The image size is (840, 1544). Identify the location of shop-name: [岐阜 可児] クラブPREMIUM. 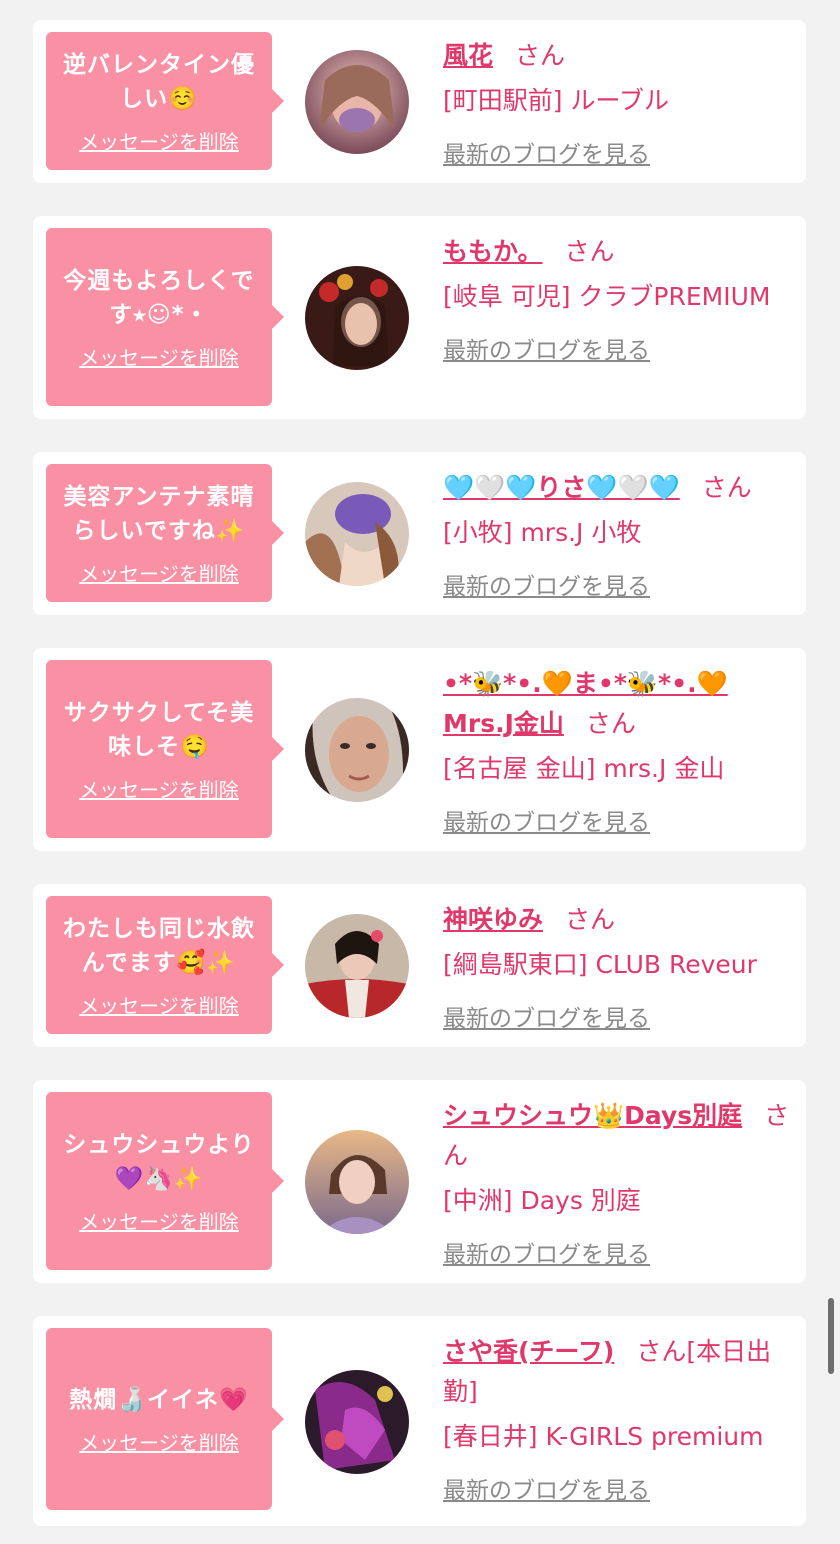
(607, 296).